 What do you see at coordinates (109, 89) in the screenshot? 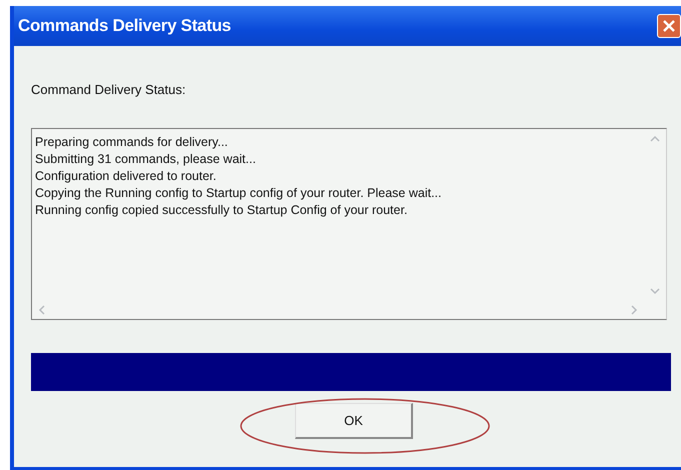
I see `status-label: Command Delivery Status:` at bounding box center [109, 89].